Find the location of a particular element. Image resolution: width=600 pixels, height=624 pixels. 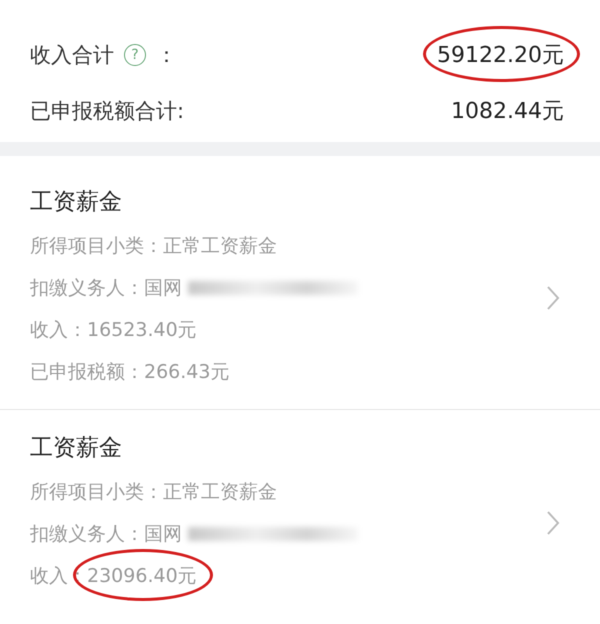

field-label: 收入： is located at coordinates (58, 330).